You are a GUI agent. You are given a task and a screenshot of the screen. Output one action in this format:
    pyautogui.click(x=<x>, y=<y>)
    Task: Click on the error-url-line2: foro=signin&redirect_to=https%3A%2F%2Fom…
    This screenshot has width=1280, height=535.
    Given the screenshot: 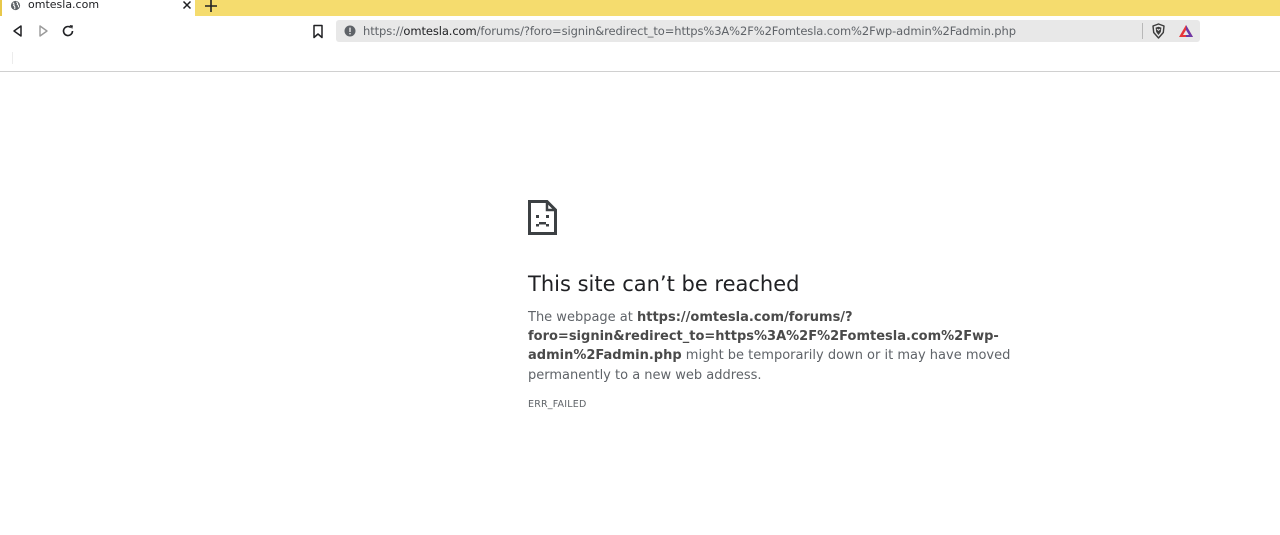 What is the action you would take?
    pyautogui.click(x=763, y=337)
    